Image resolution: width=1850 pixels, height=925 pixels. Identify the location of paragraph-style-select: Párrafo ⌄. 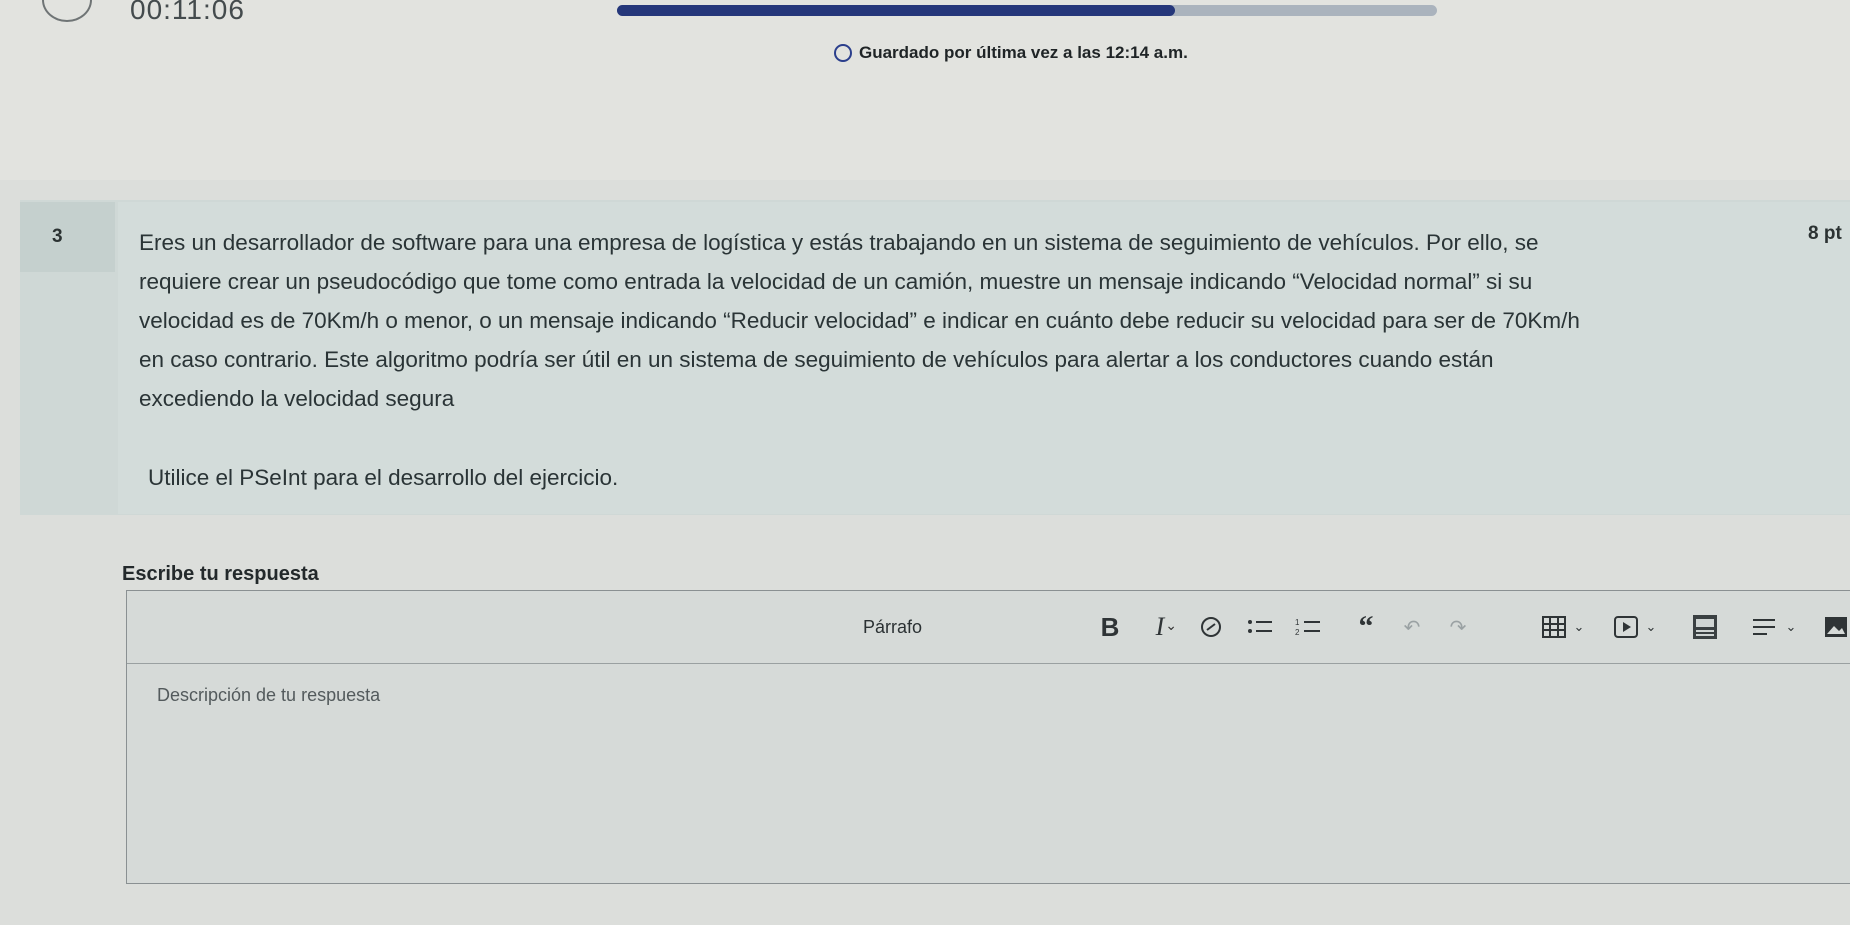
(1022, 626).